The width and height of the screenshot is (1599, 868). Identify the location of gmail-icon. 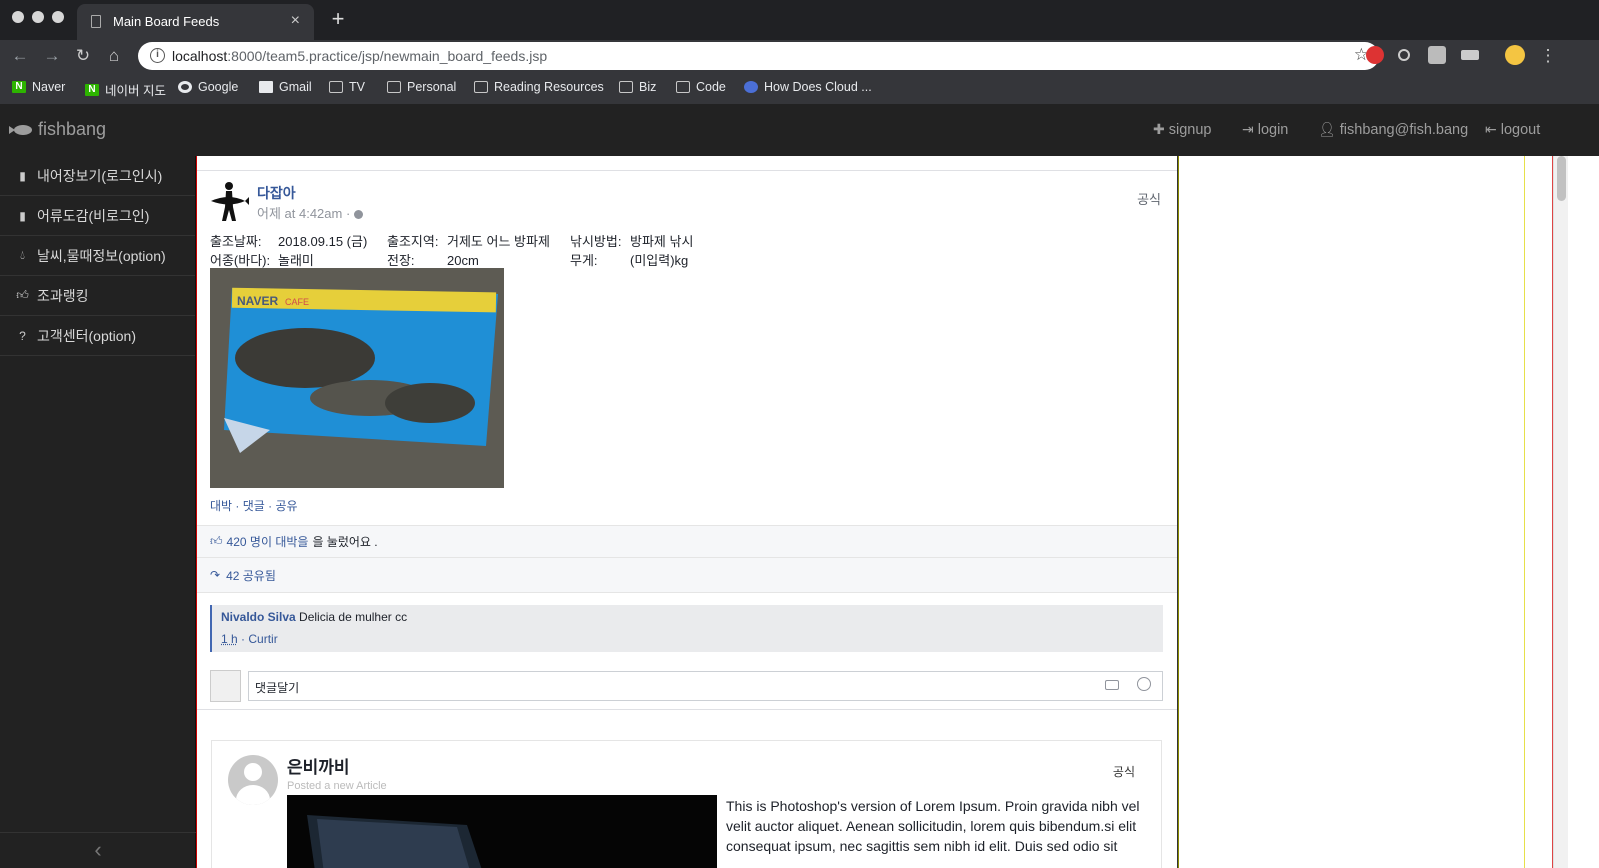
(266, 87).